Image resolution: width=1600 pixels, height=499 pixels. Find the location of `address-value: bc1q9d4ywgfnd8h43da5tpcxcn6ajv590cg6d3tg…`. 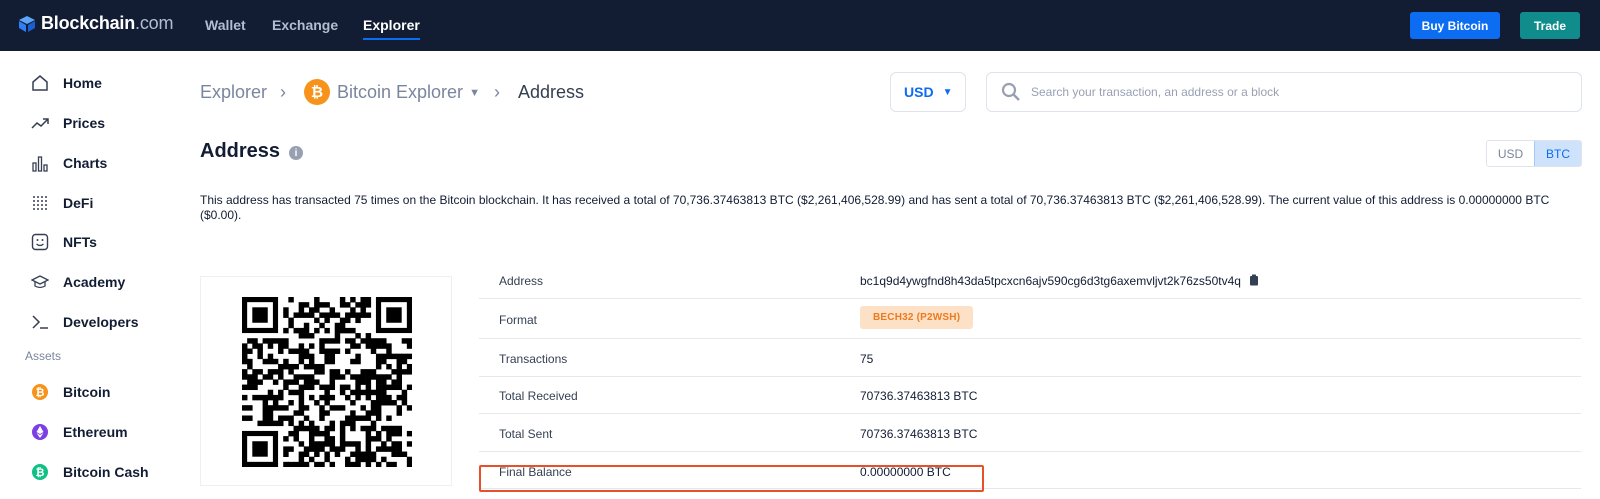

address-value: bc1q9d4ywgfnd8h43da5tpcxcn6ajv590cg6d3tg… is located at coordinates (1059, 281).